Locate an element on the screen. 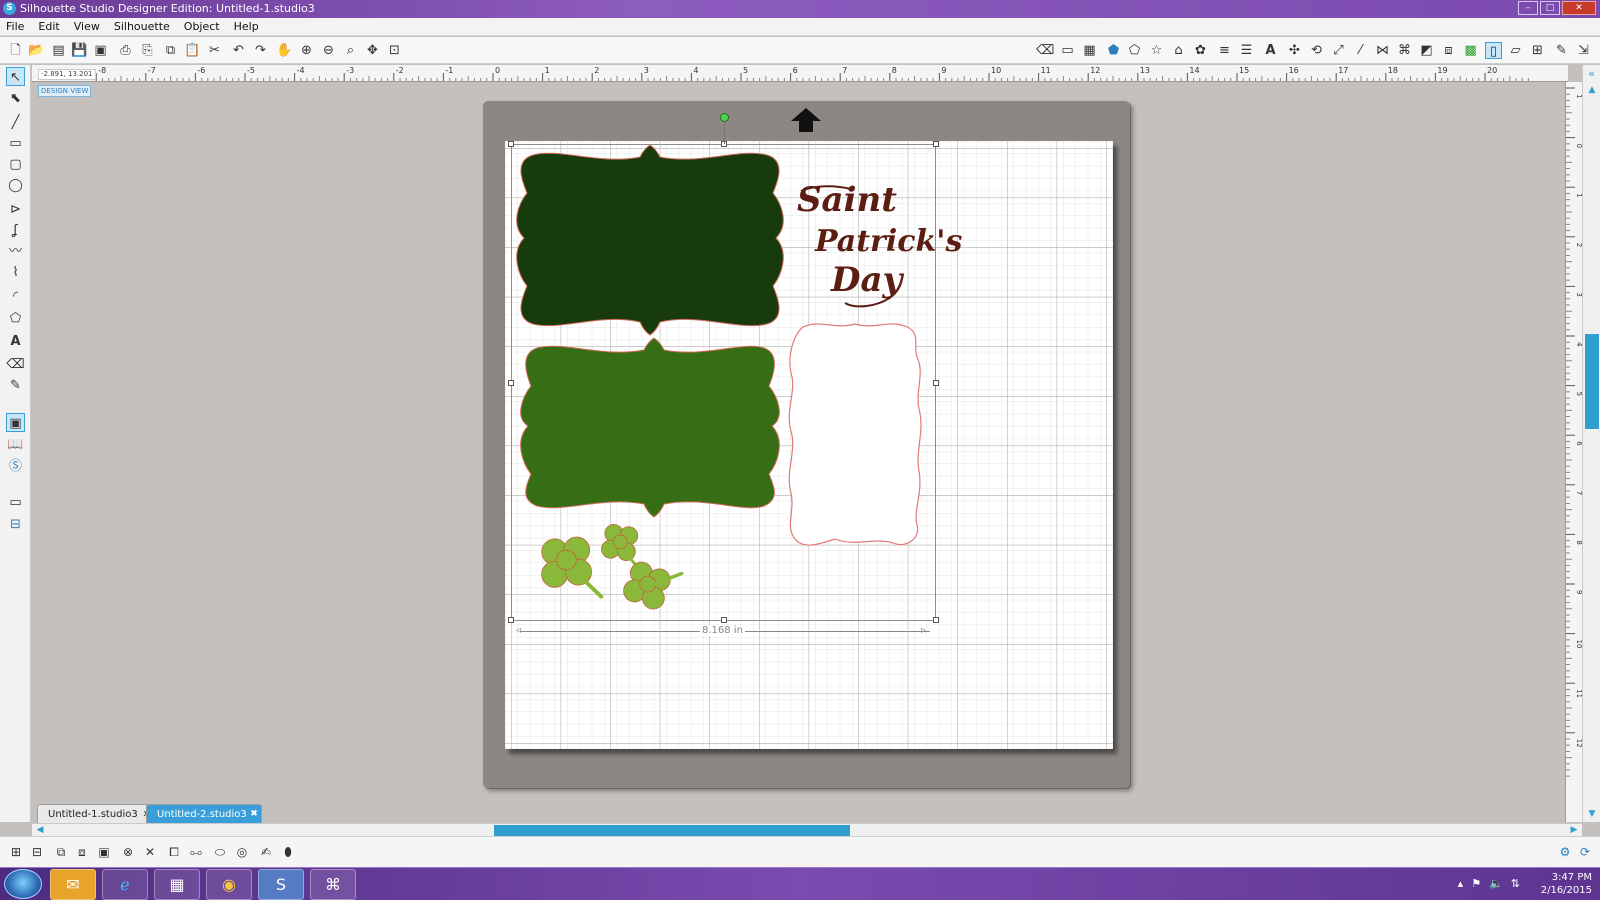 The width and height of the screenshot is (1600, 900). smooth-freehand-tool-icon: ⌇ is located at coordinates (15, 272).